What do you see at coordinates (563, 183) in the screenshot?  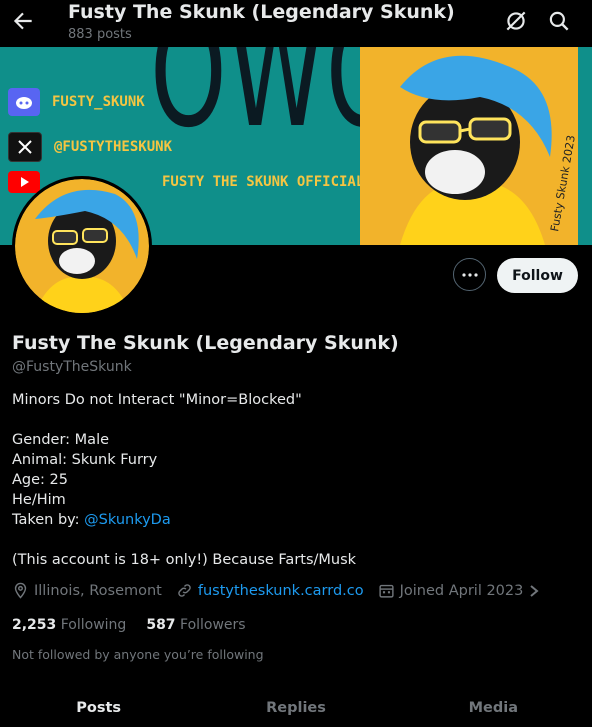 I see `svg-text: Fusty Skunk 2023` at bounding box center [563, 183].